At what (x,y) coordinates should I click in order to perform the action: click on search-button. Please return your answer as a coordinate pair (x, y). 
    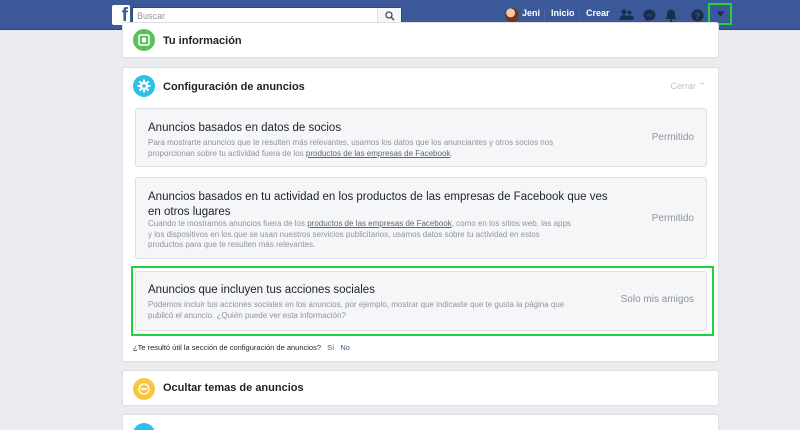
    Looking at the image, I should click on (389, 15).